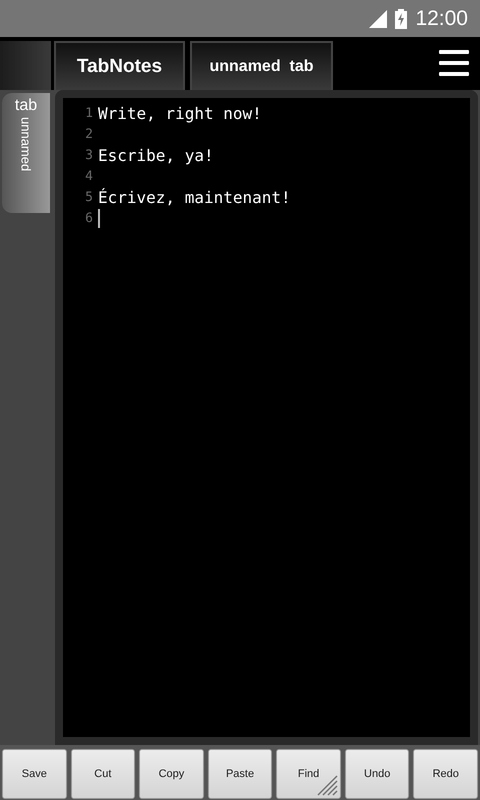  I want to click on line-number: 6, so click(88, 218).